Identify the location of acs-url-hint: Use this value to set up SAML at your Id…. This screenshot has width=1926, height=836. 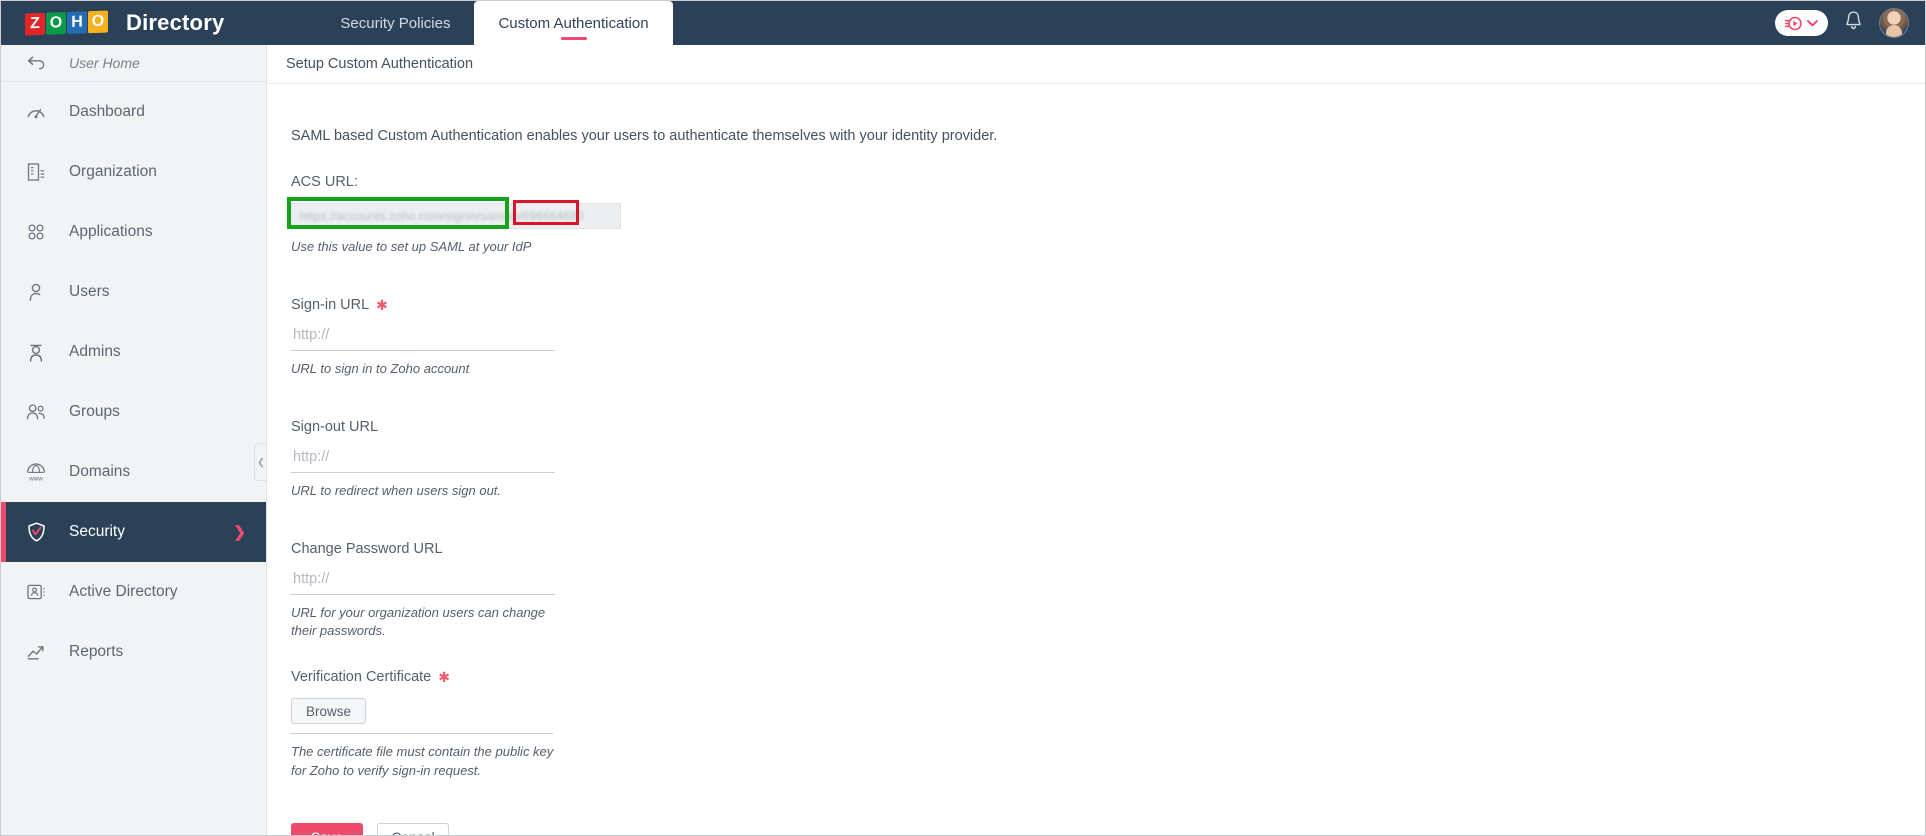
(411, 246).